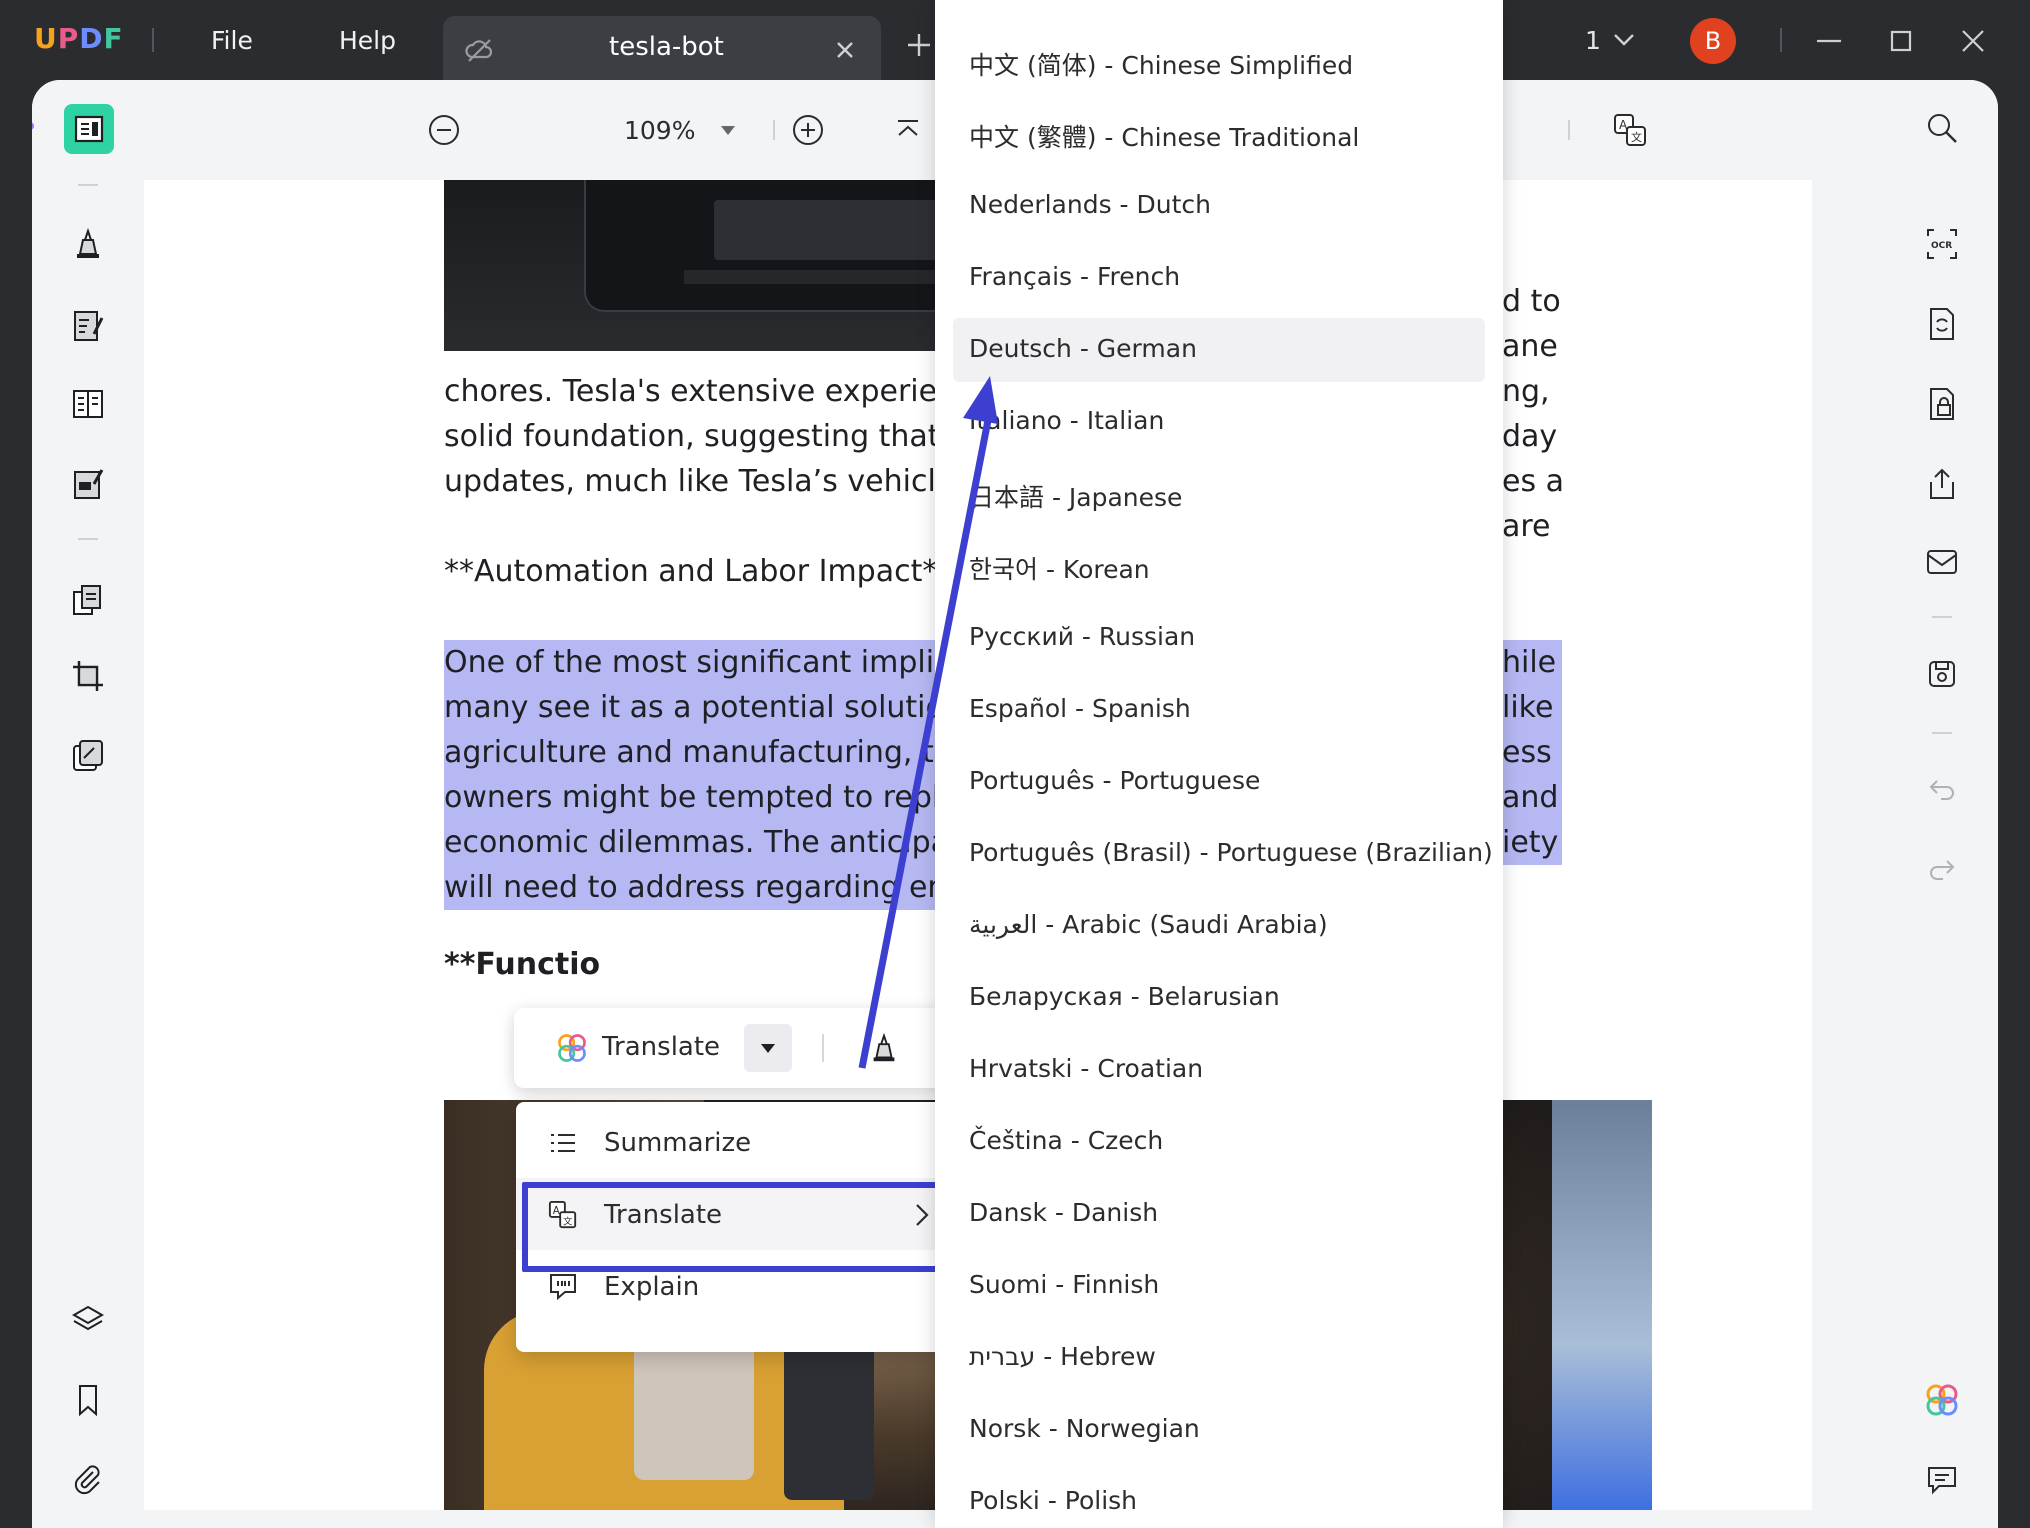 Image resolution: width=2030 pixels, height=1528 pixels. I want to click on language-option: Čeština - Czech, so click(1219, 1142).